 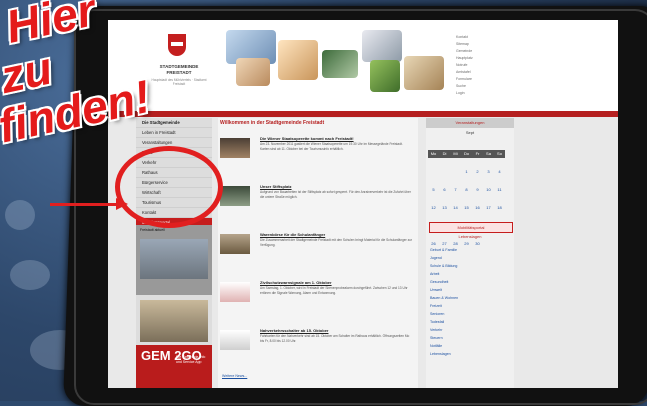 I want to click on lebenslage-link: Bauen & Wohnen, so click(x=444, y=298).